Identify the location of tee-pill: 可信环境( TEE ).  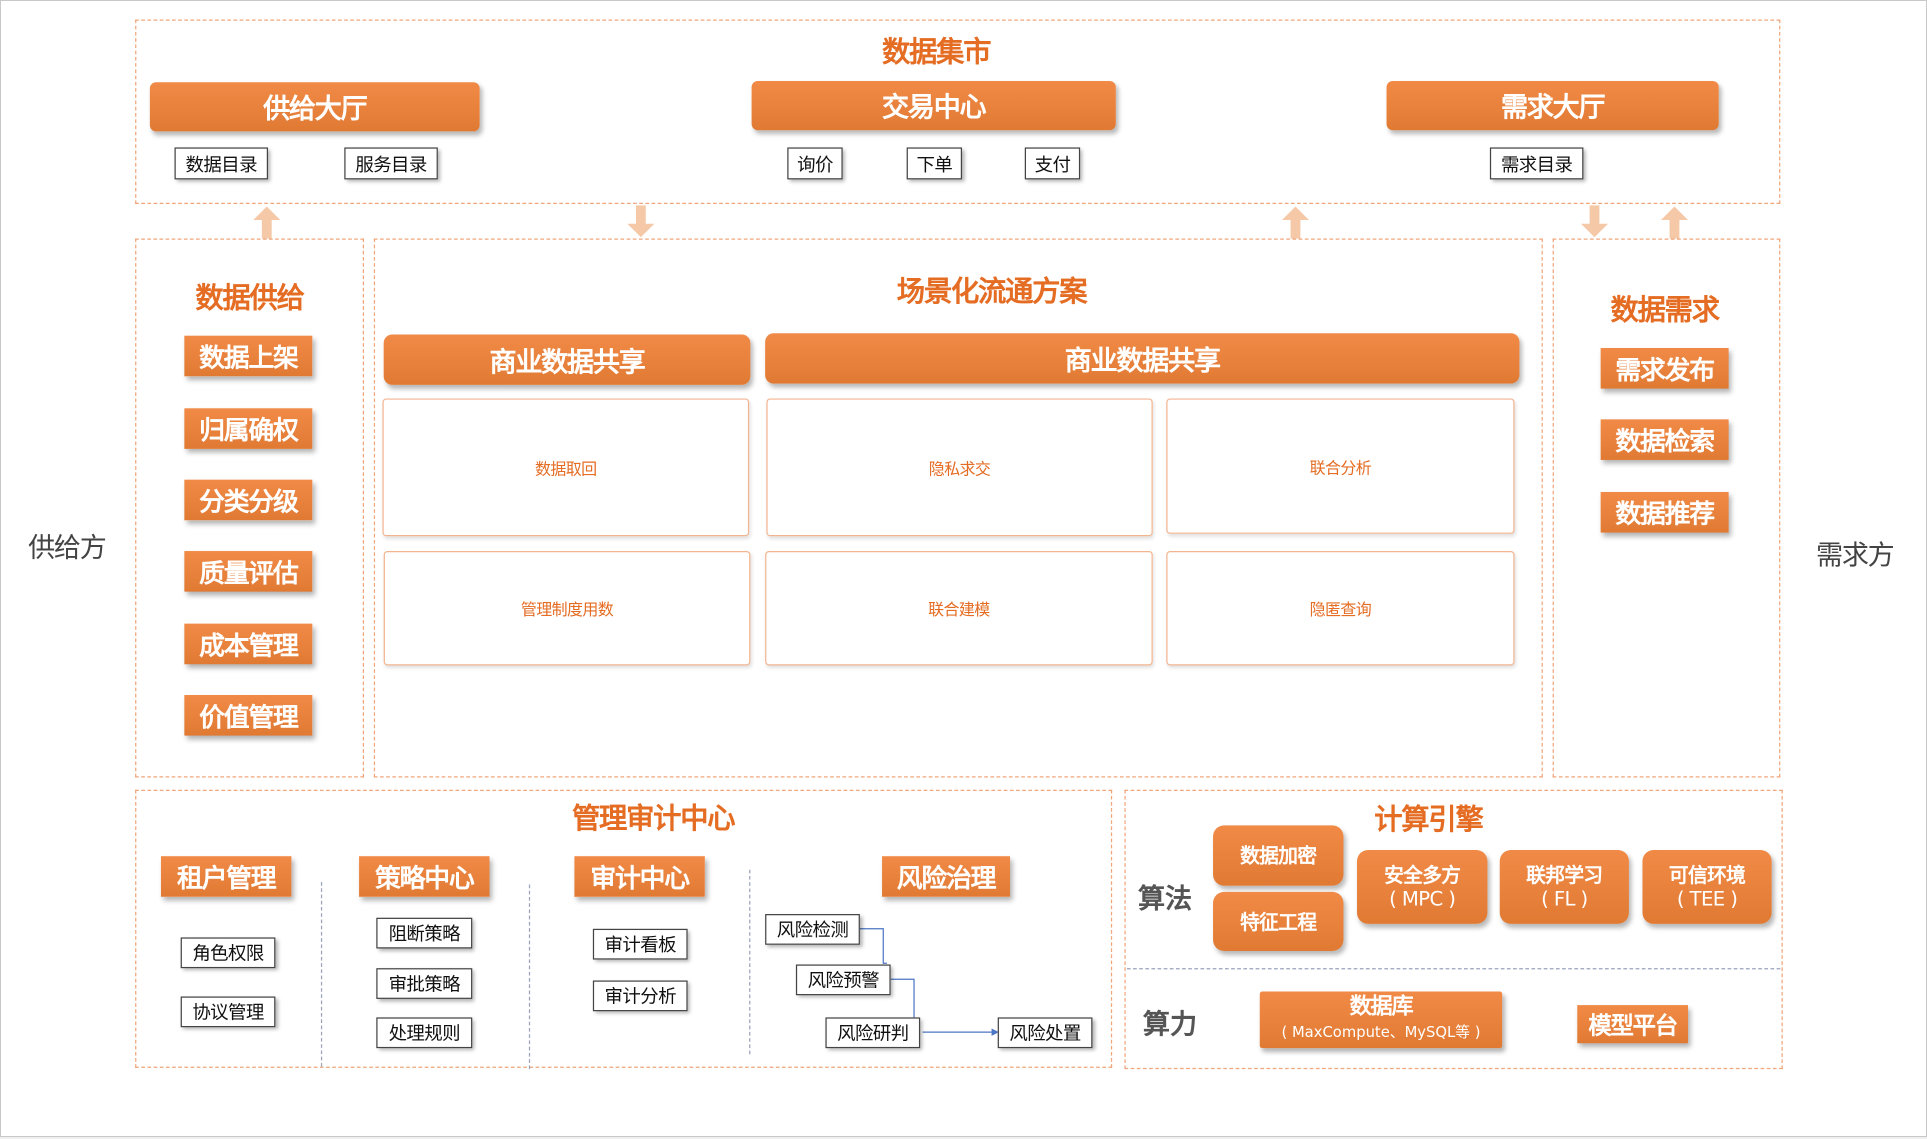
(1707, 887).